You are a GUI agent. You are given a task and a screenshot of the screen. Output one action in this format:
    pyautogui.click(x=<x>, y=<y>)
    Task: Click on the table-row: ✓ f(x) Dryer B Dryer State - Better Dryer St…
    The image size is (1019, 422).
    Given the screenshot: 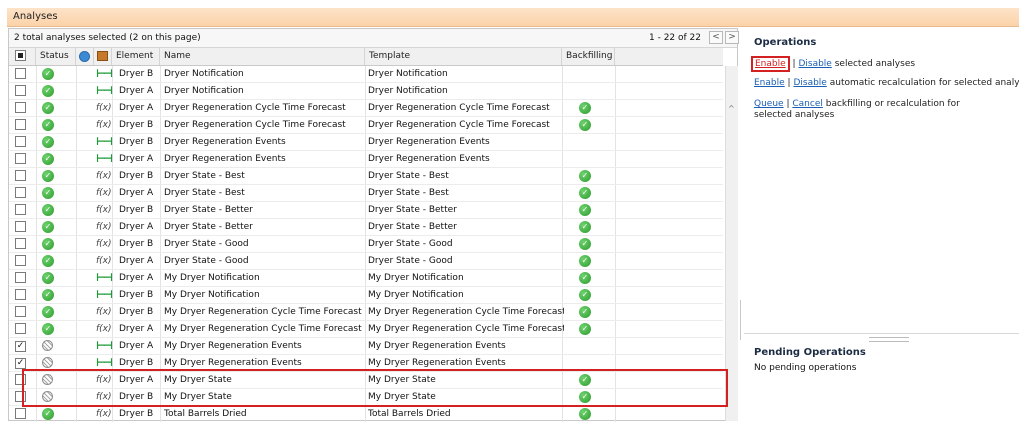 What is the action you would take?
    pyautogui.click(x=366, y=210)
    